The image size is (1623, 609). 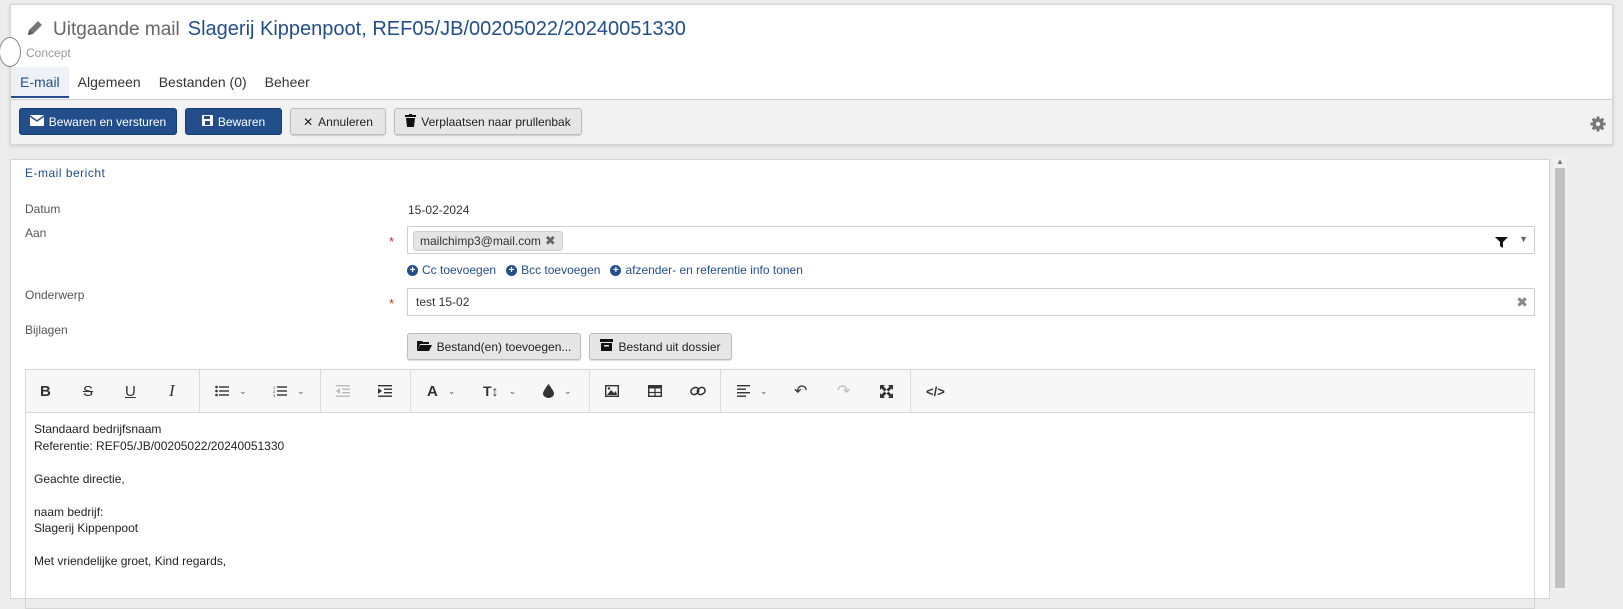 I want to click on subject-input: test 15-02 ✖, so click(x=971, y=302).